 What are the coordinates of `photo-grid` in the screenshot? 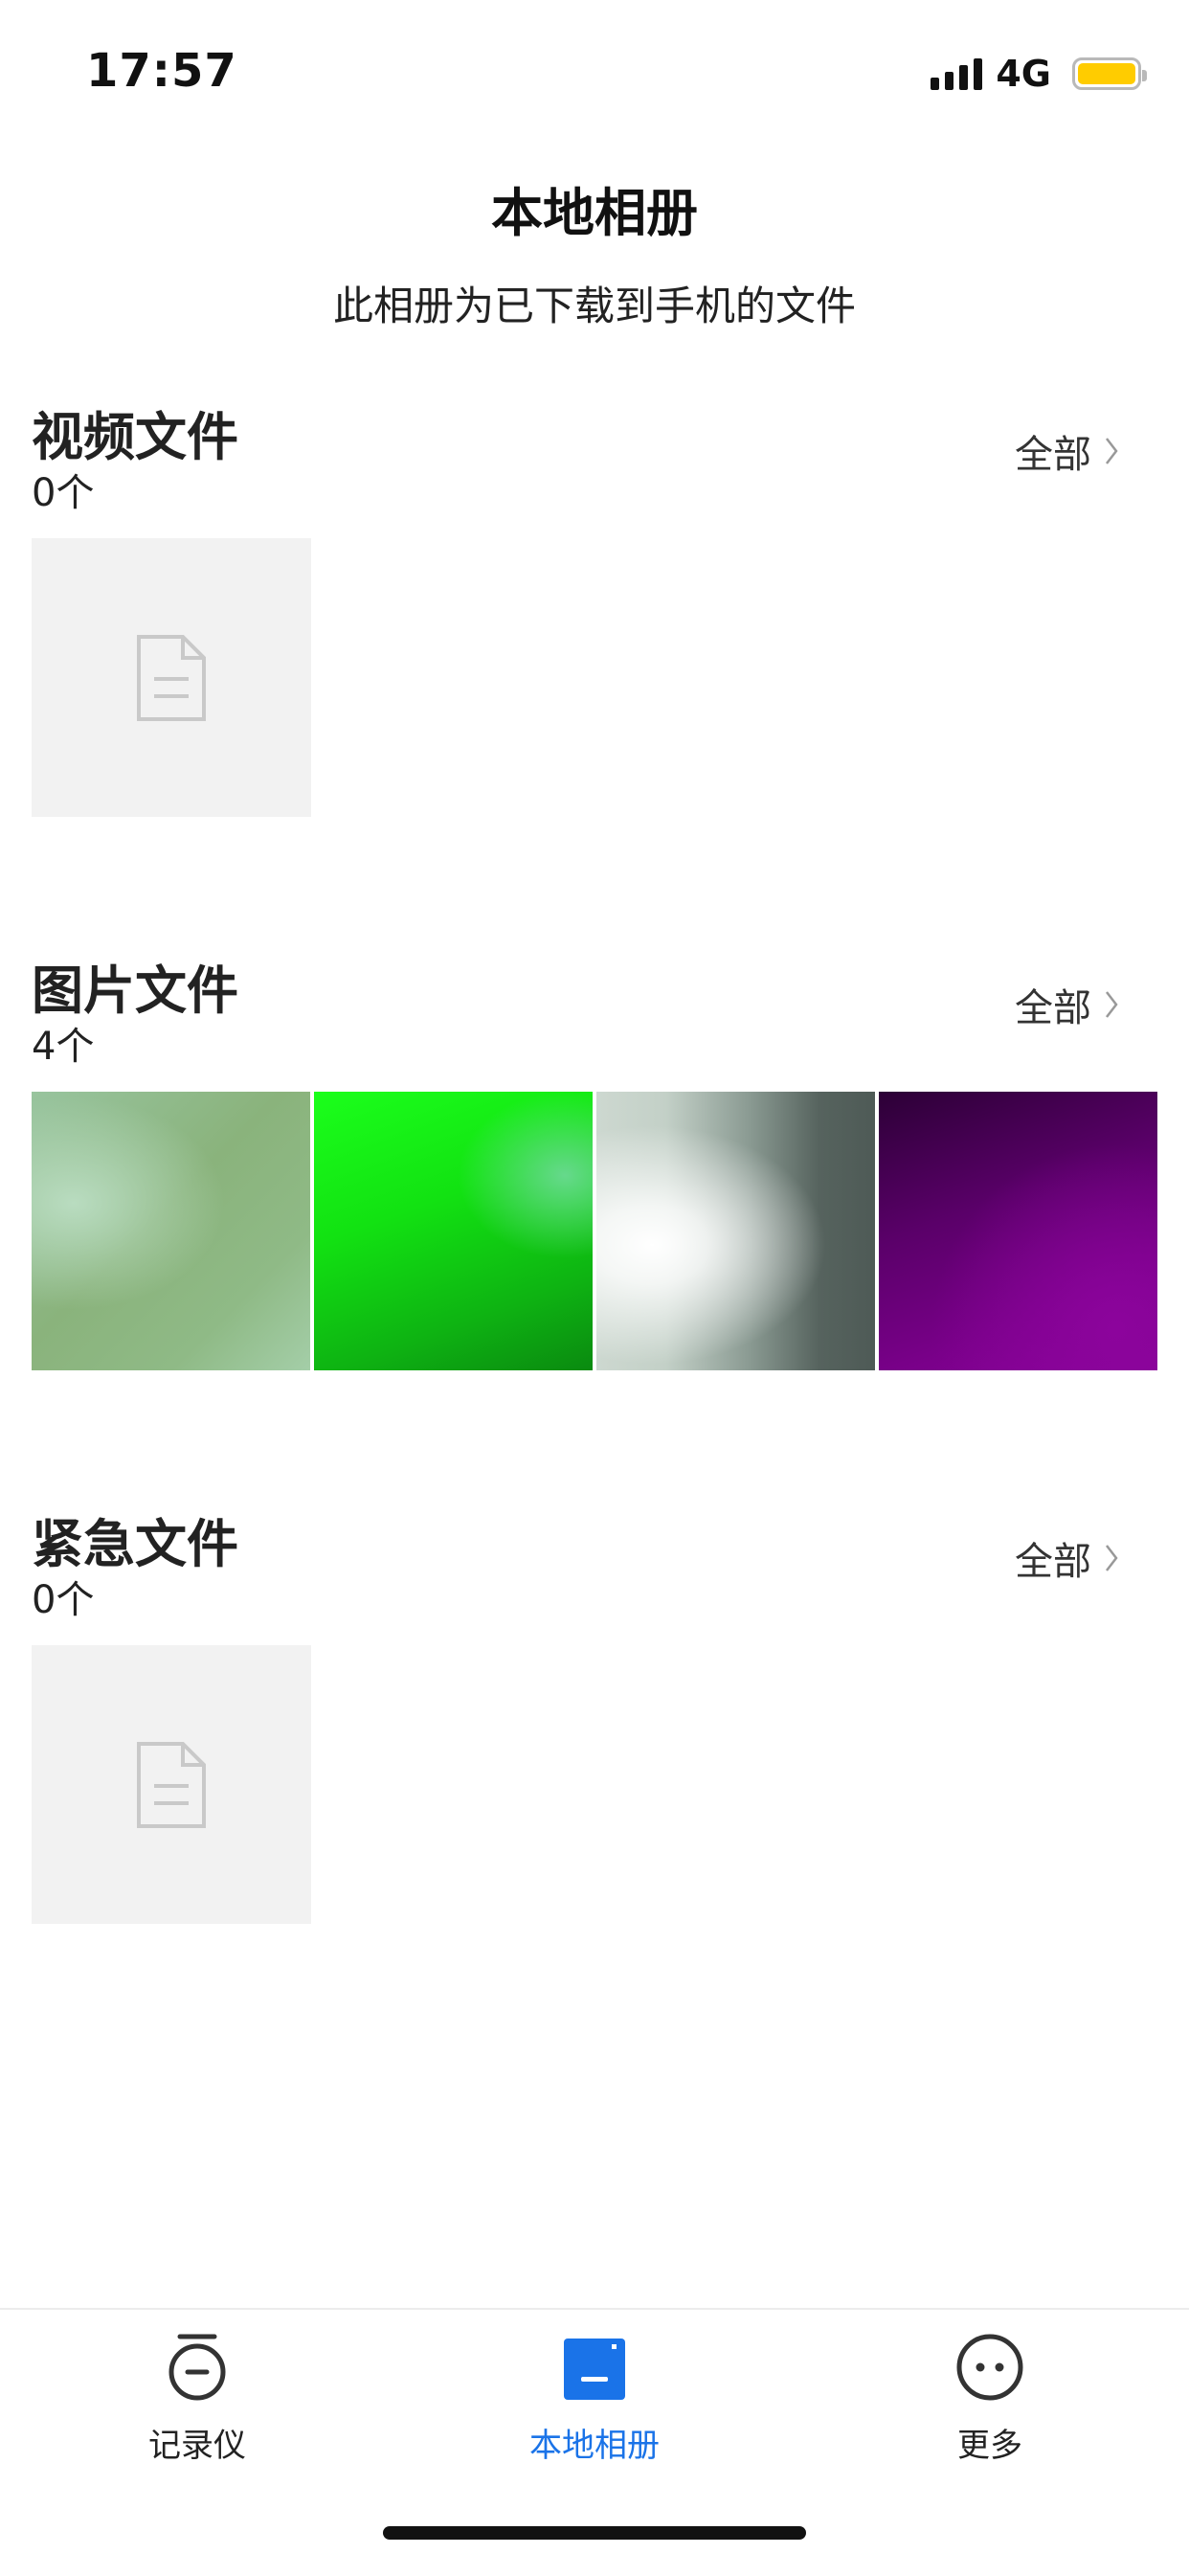 It's located at (595, 1231).